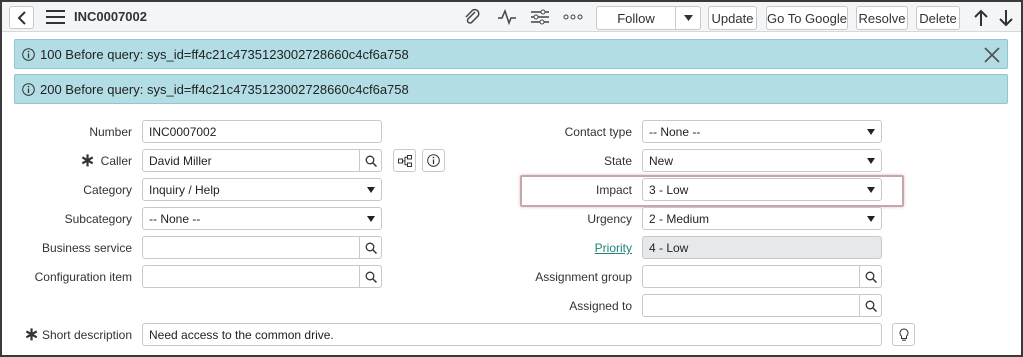  I want to click on follow-button-group: Follow, so click(648, 18).